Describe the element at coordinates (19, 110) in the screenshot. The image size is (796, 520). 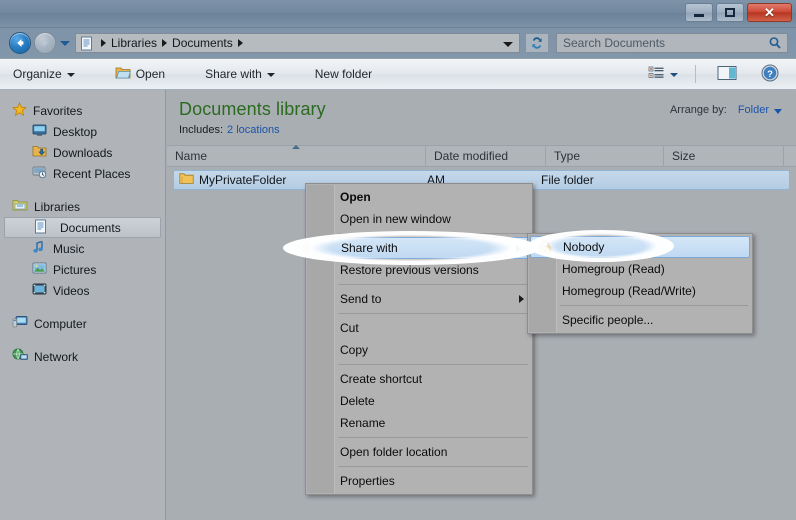
I see `star-icon` at that location.